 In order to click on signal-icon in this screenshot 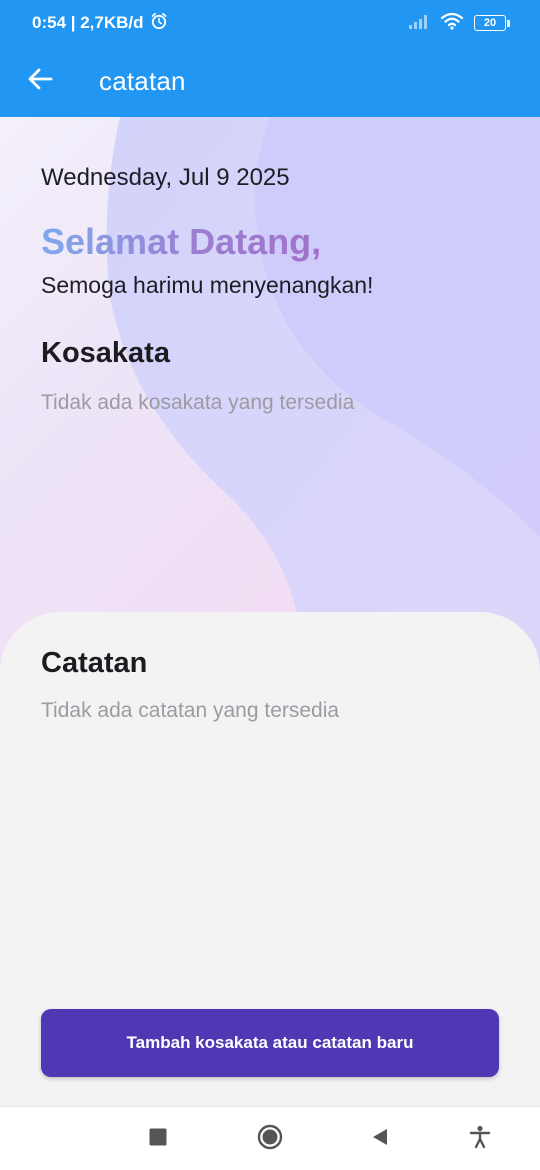, I will do `click(419, 23)`.